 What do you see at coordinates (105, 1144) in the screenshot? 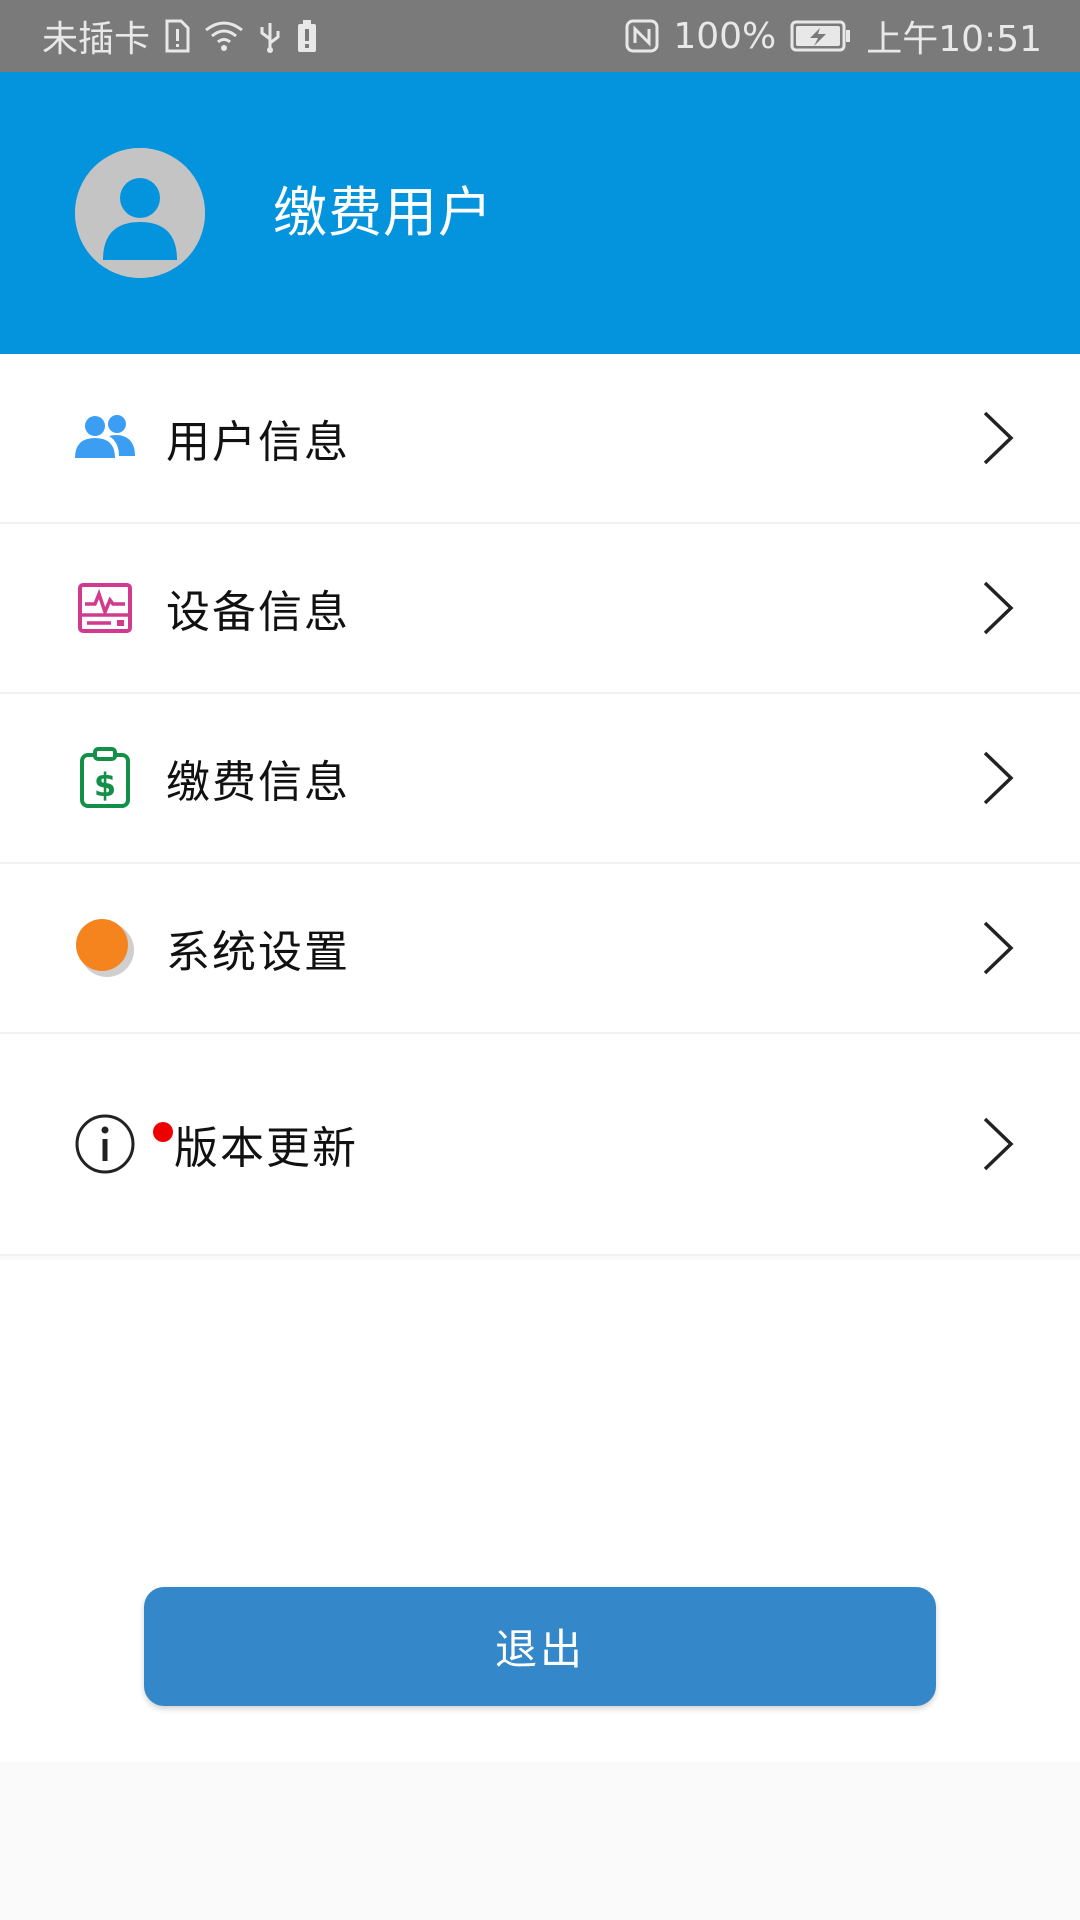
I see `info-icon` at bounding box center [105, 1144].